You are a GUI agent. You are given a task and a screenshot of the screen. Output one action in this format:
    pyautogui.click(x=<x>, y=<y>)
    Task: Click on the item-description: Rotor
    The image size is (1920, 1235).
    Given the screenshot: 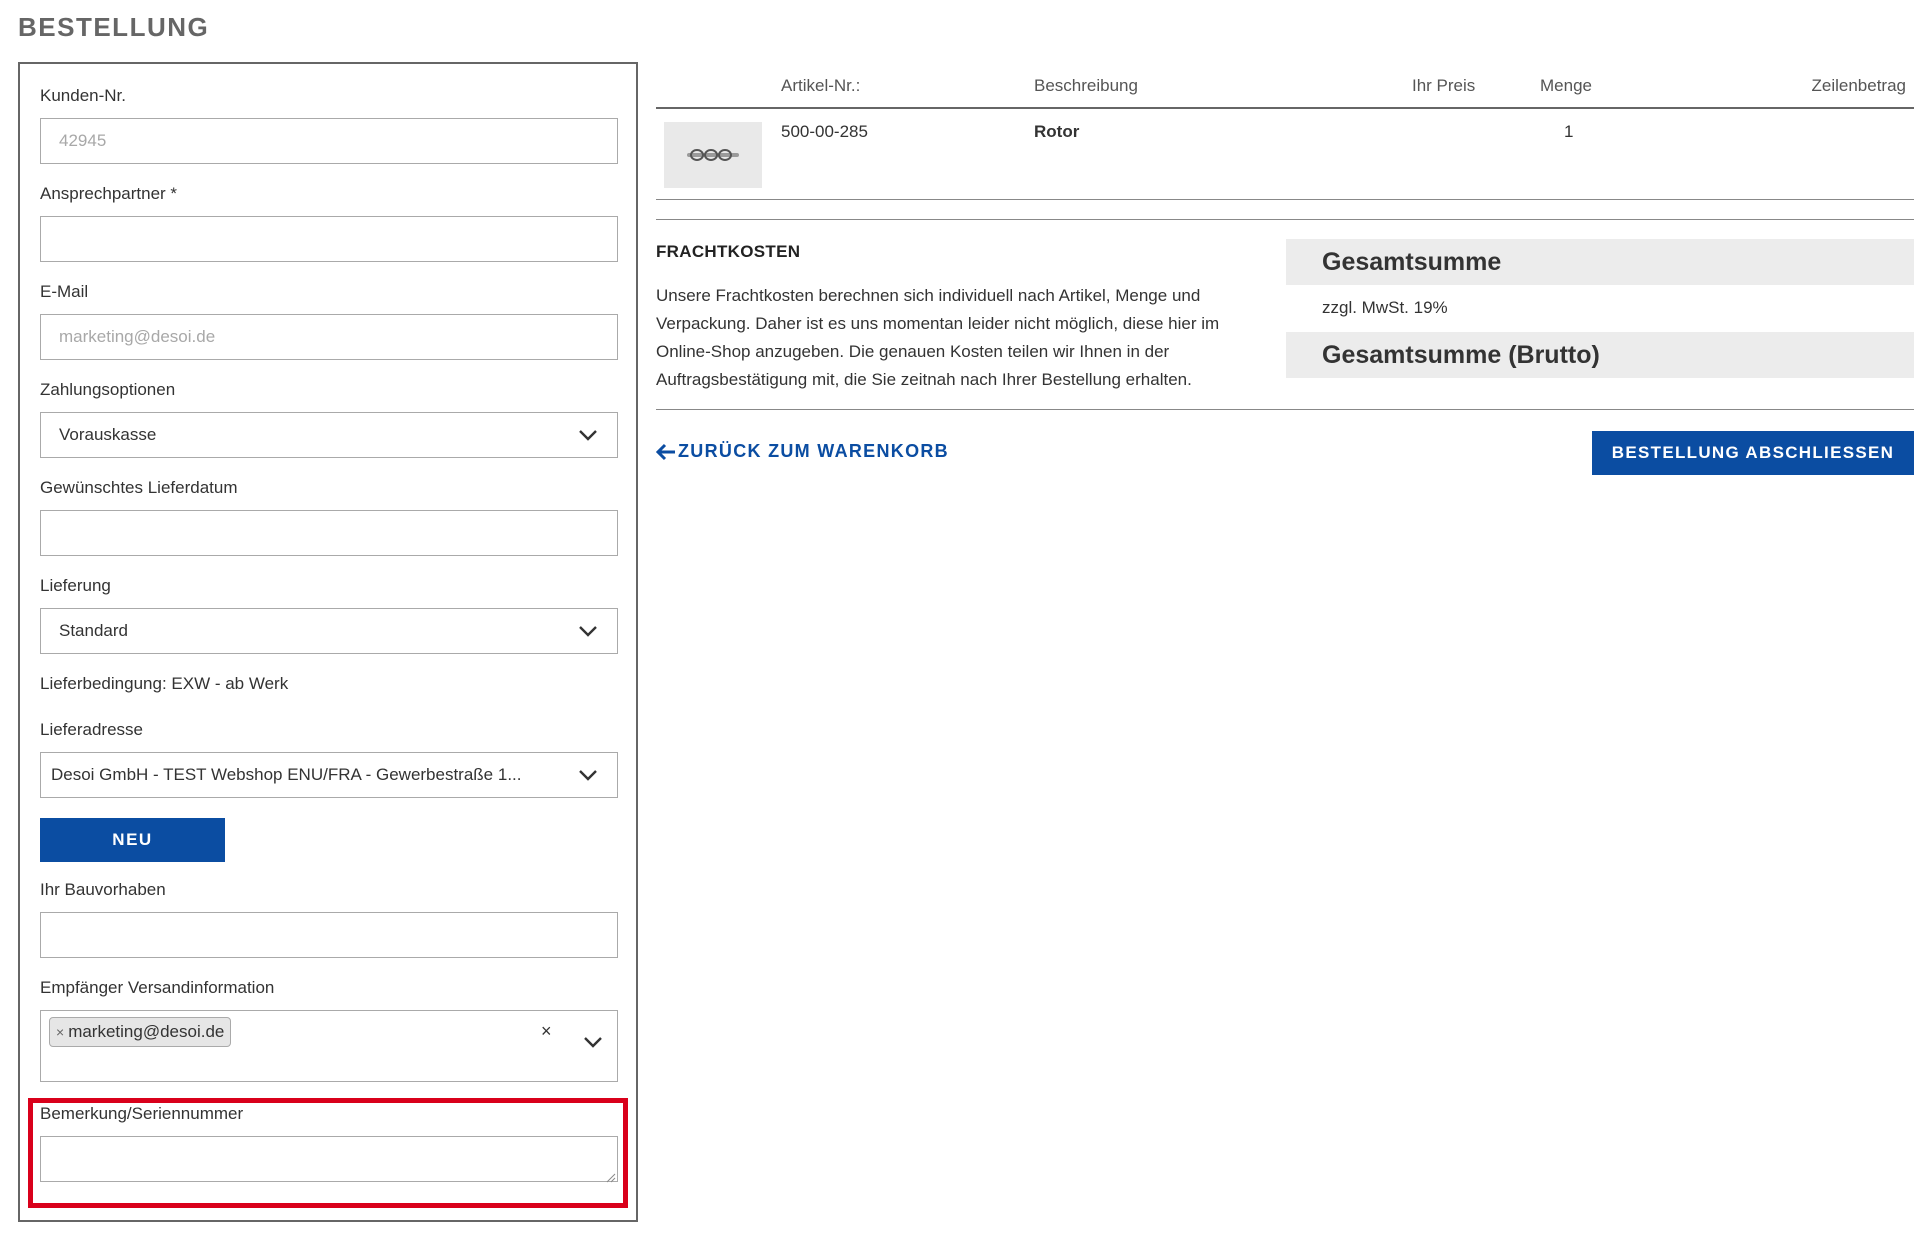 What is the action you would take?
    pyautogui.click(x=1057, y=131)
    